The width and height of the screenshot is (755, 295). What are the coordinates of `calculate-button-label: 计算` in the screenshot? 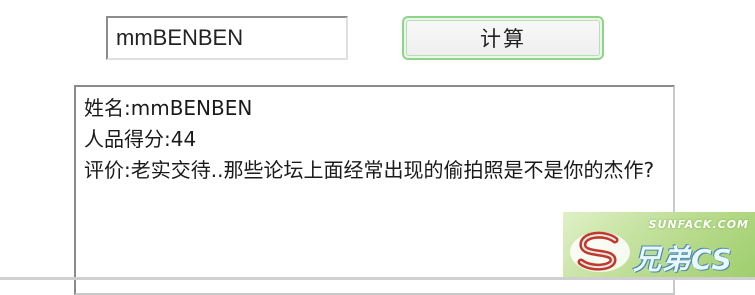 It's located at (503, 38).